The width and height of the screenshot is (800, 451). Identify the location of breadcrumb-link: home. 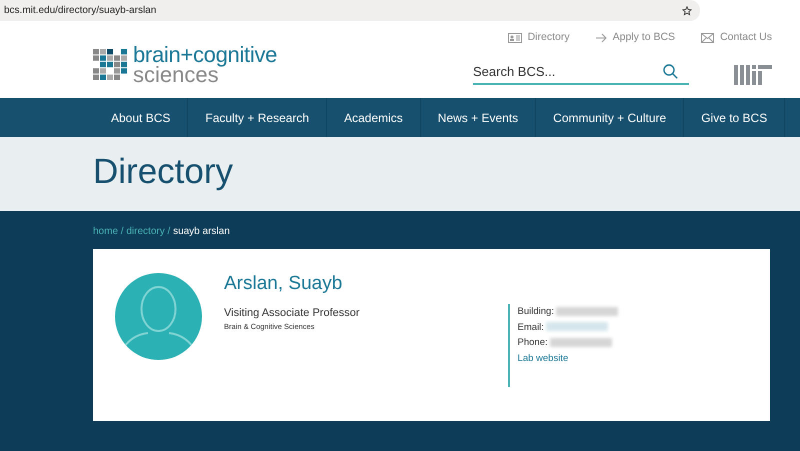
(105, 231).